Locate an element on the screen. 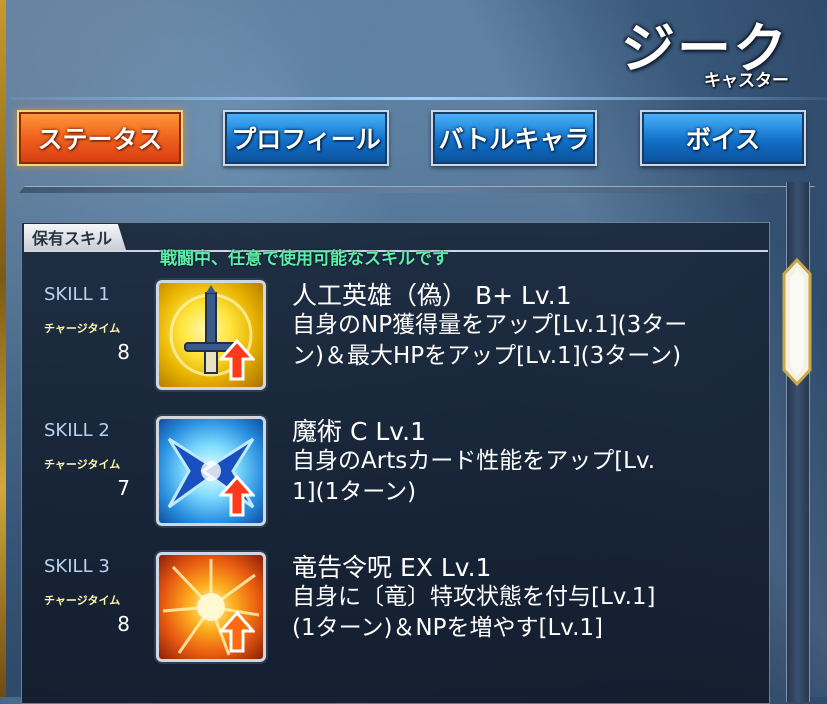 This screenshot has height=704, width=827. skill-3-charge-value: 8 is located at coordinates (123, 624).